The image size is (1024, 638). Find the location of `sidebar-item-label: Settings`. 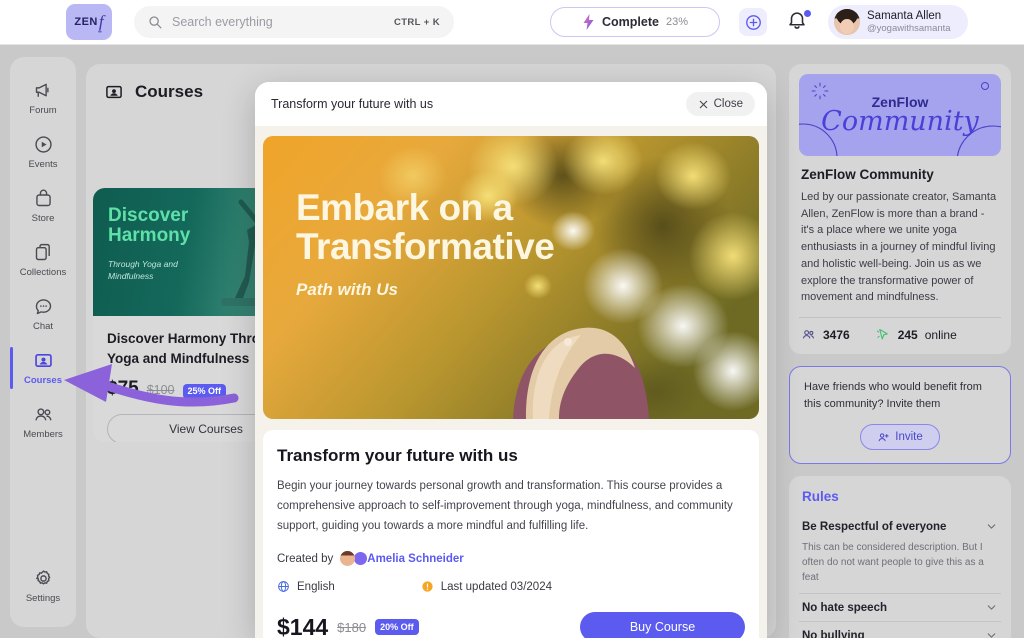

sidebar-item-label: Settings is located at coordinates (43, 598).